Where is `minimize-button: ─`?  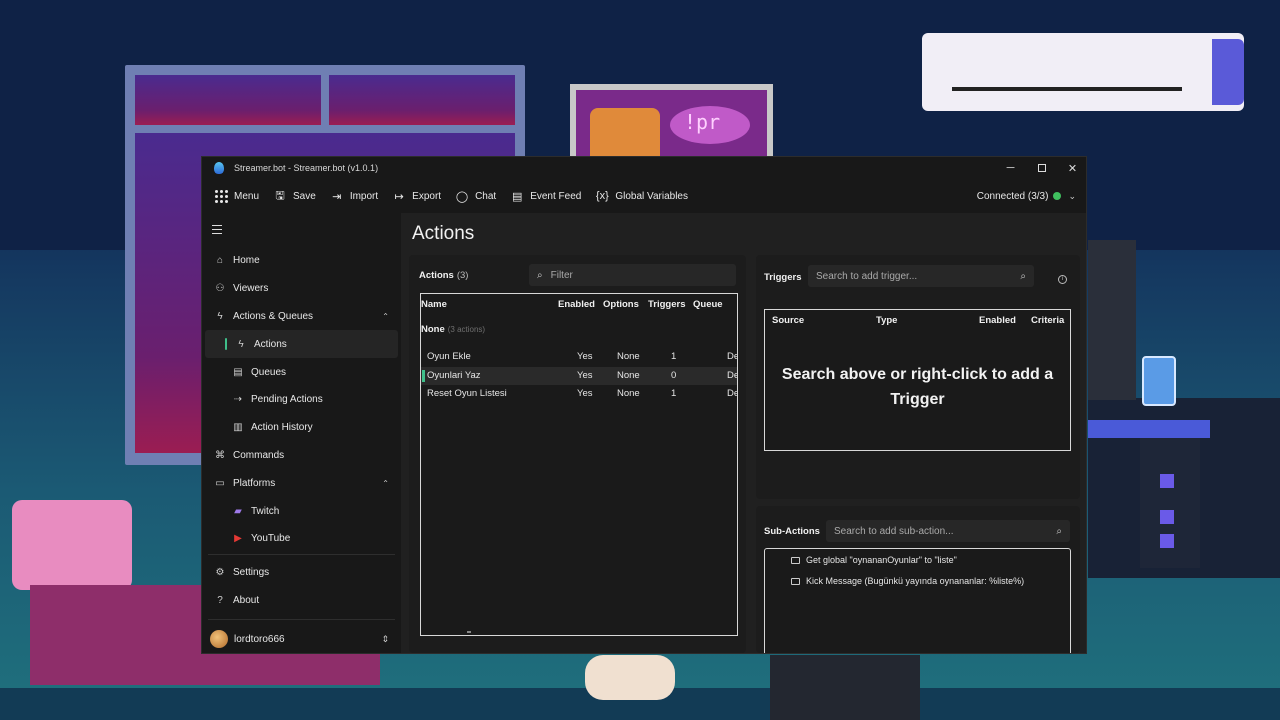 minimize-button: ─ is located at coordinates (1010, 168).